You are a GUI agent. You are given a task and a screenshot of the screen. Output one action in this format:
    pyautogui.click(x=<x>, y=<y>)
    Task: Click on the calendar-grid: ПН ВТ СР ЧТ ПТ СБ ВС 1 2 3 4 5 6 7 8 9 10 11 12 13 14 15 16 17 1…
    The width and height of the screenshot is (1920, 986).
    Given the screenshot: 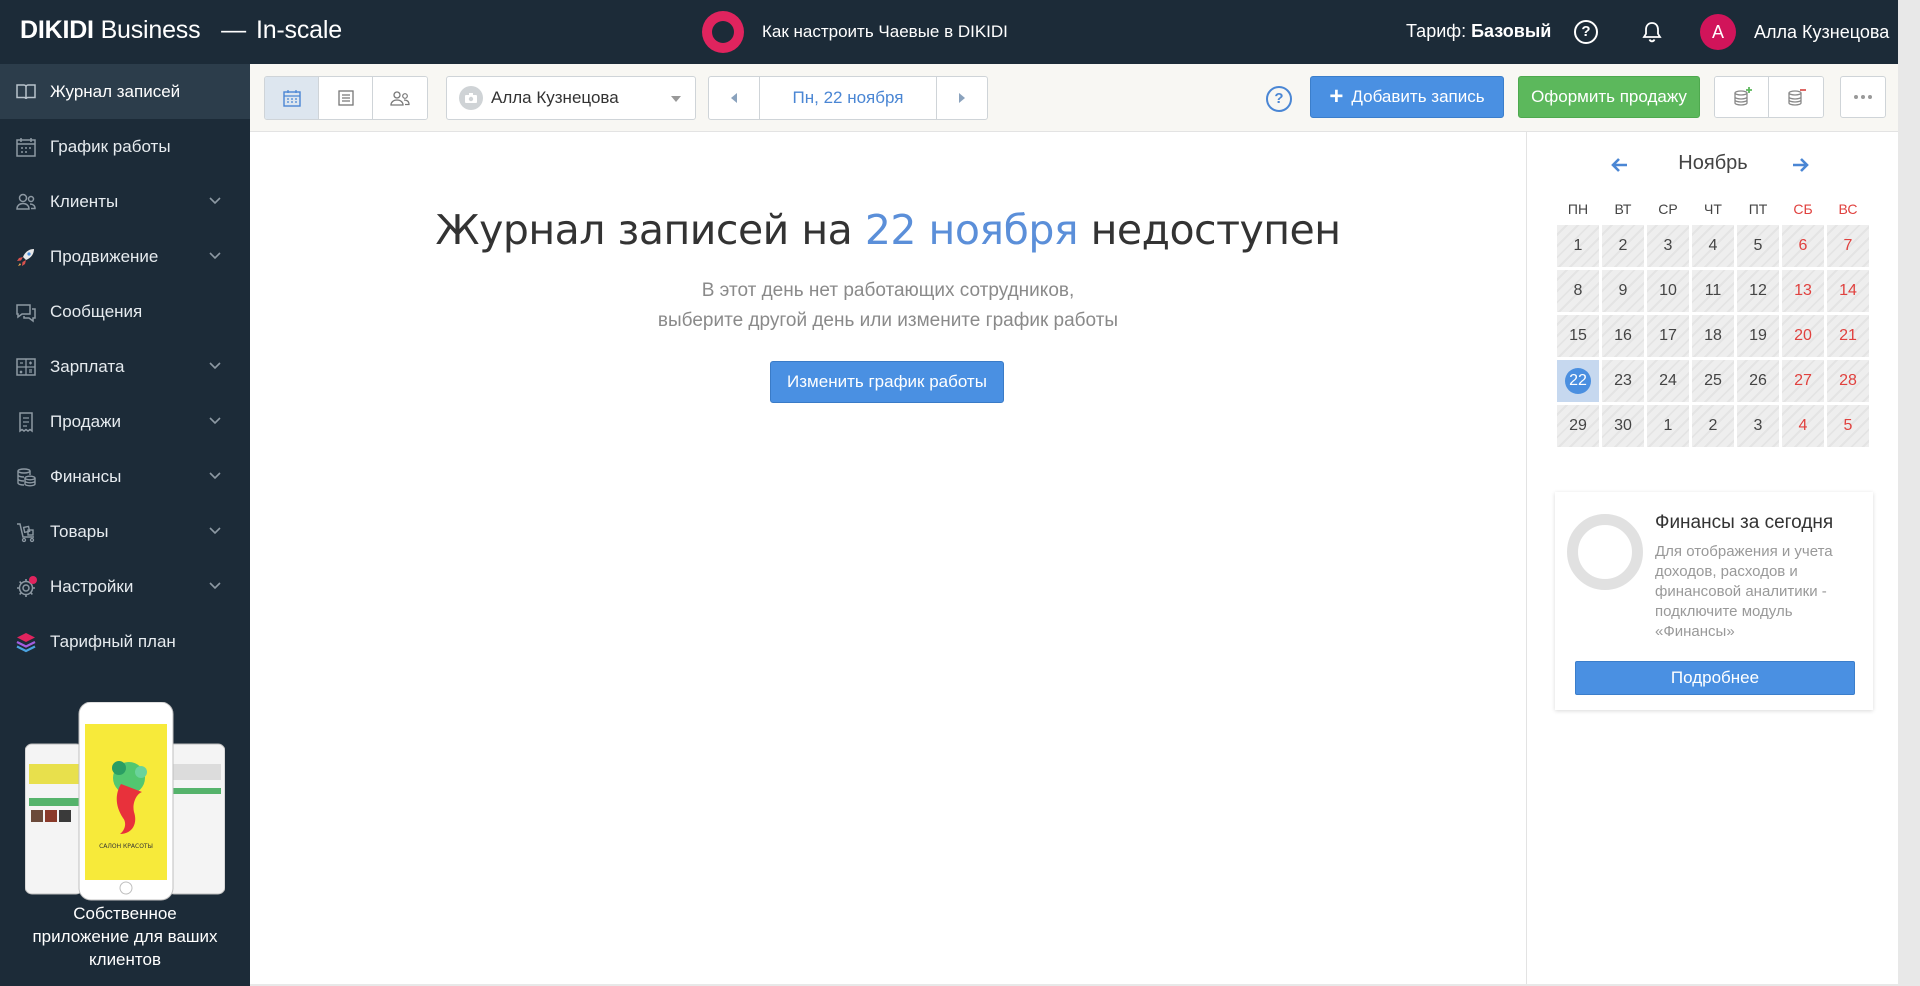 What is the action you would take?
    pyautogui.click(x=1713, y=321)
    